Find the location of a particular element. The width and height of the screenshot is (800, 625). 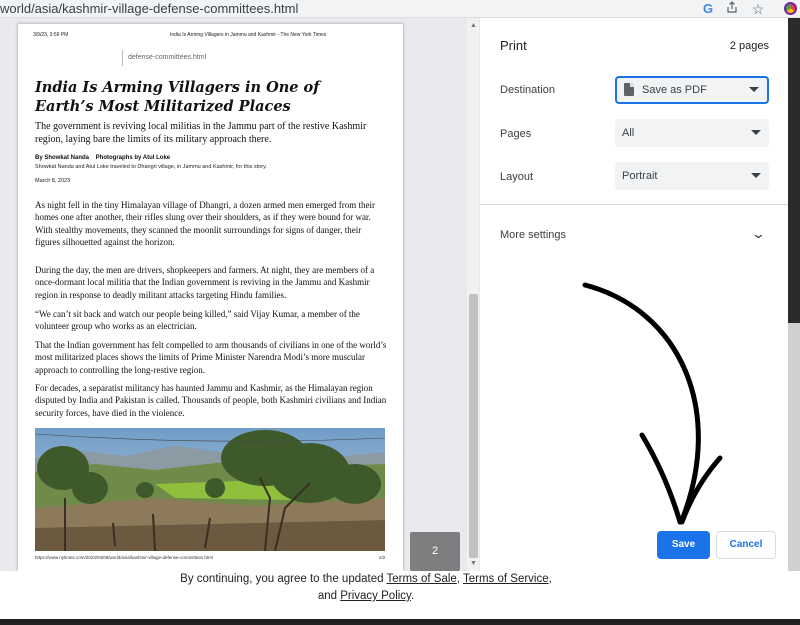

preview-scrollbar-thumb is located at coordinates (473, 426).